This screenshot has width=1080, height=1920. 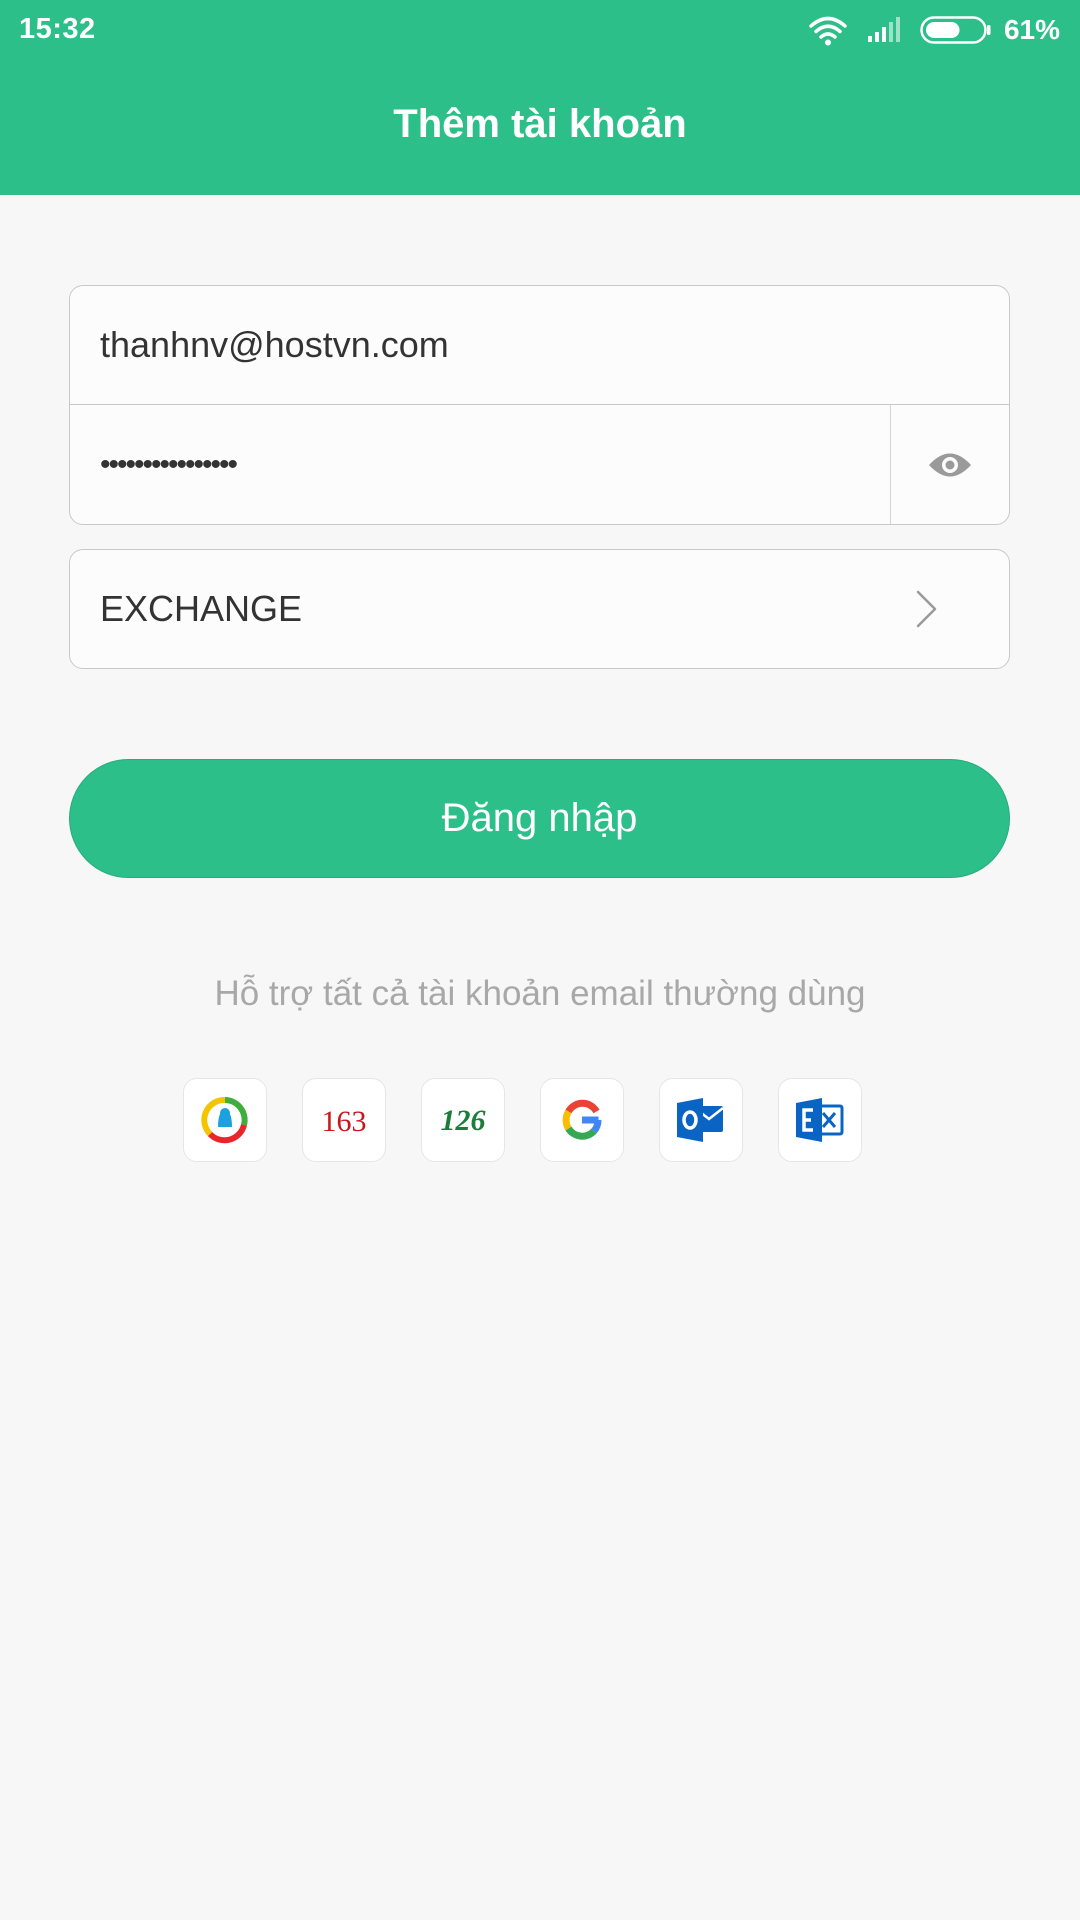 What do you see at coordinates (274, 344) in the screenshot?
I see `email-value: thanhnv@hostvn.com` at bounding box center [274, 344].